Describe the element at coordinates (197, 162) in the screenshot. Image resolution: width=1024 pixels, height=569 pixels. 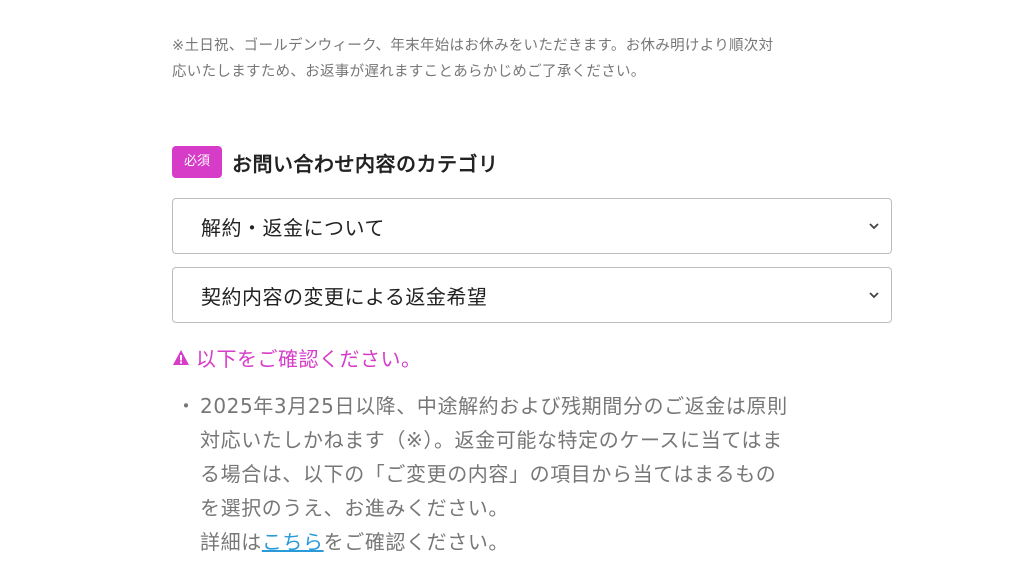
I see `required-badge: 必須` at that location.